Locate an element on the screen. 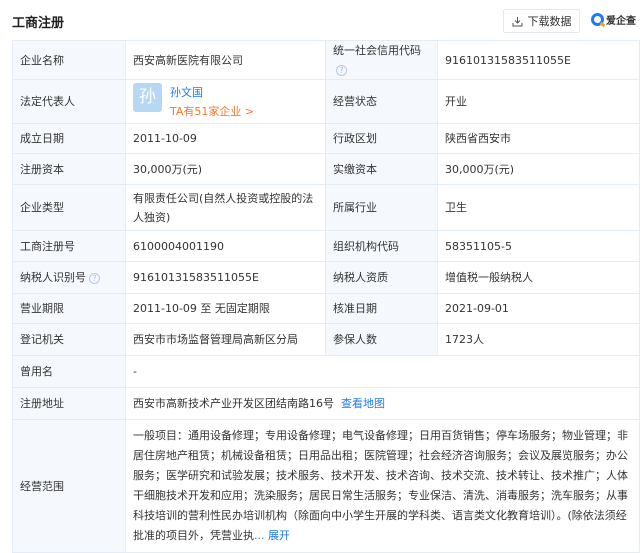 The height and width of the screenshot is (553, 641). label: 参保人数 is located at coordinates (381, 339).